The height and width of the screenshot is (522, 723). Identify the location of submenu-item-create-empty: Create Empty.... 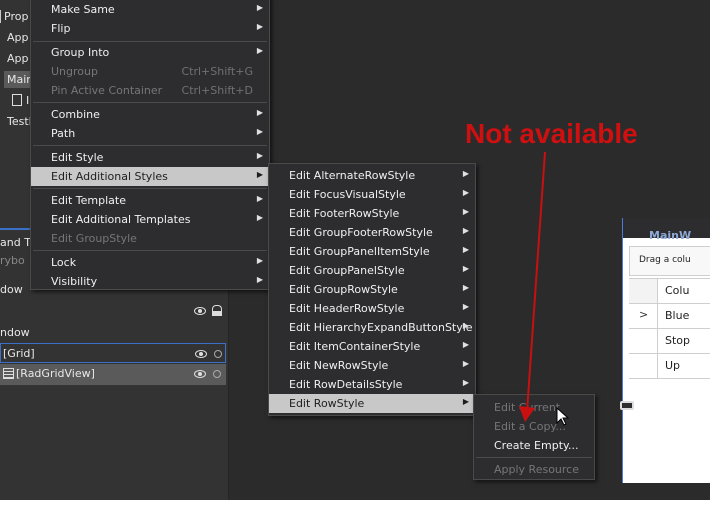
(534, 445).